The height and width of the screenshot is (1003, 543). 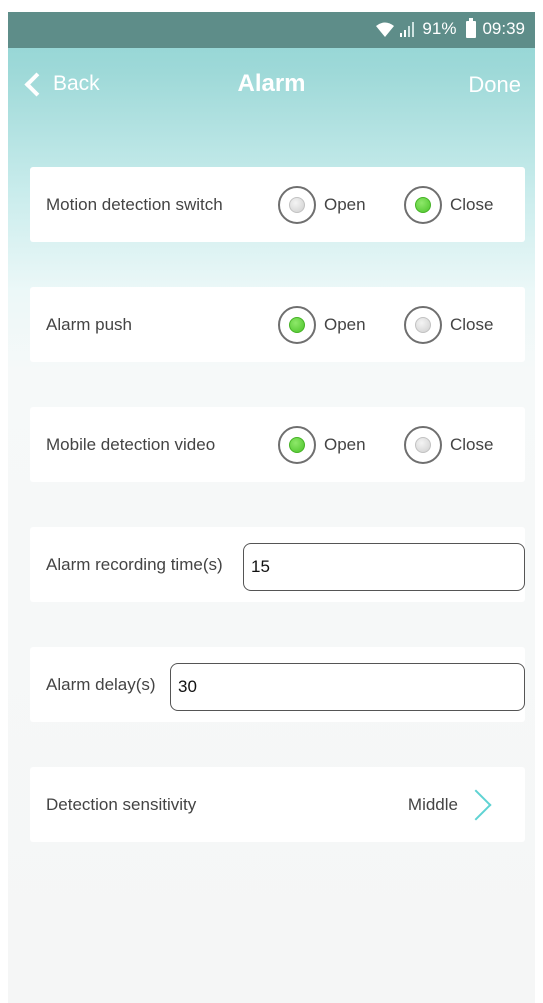 What do you see at coordinates (134, 564) in the screenshot?
I see `alarm-recording-time-label: Alarm recording time(s)` at bounding box center [134, 564].